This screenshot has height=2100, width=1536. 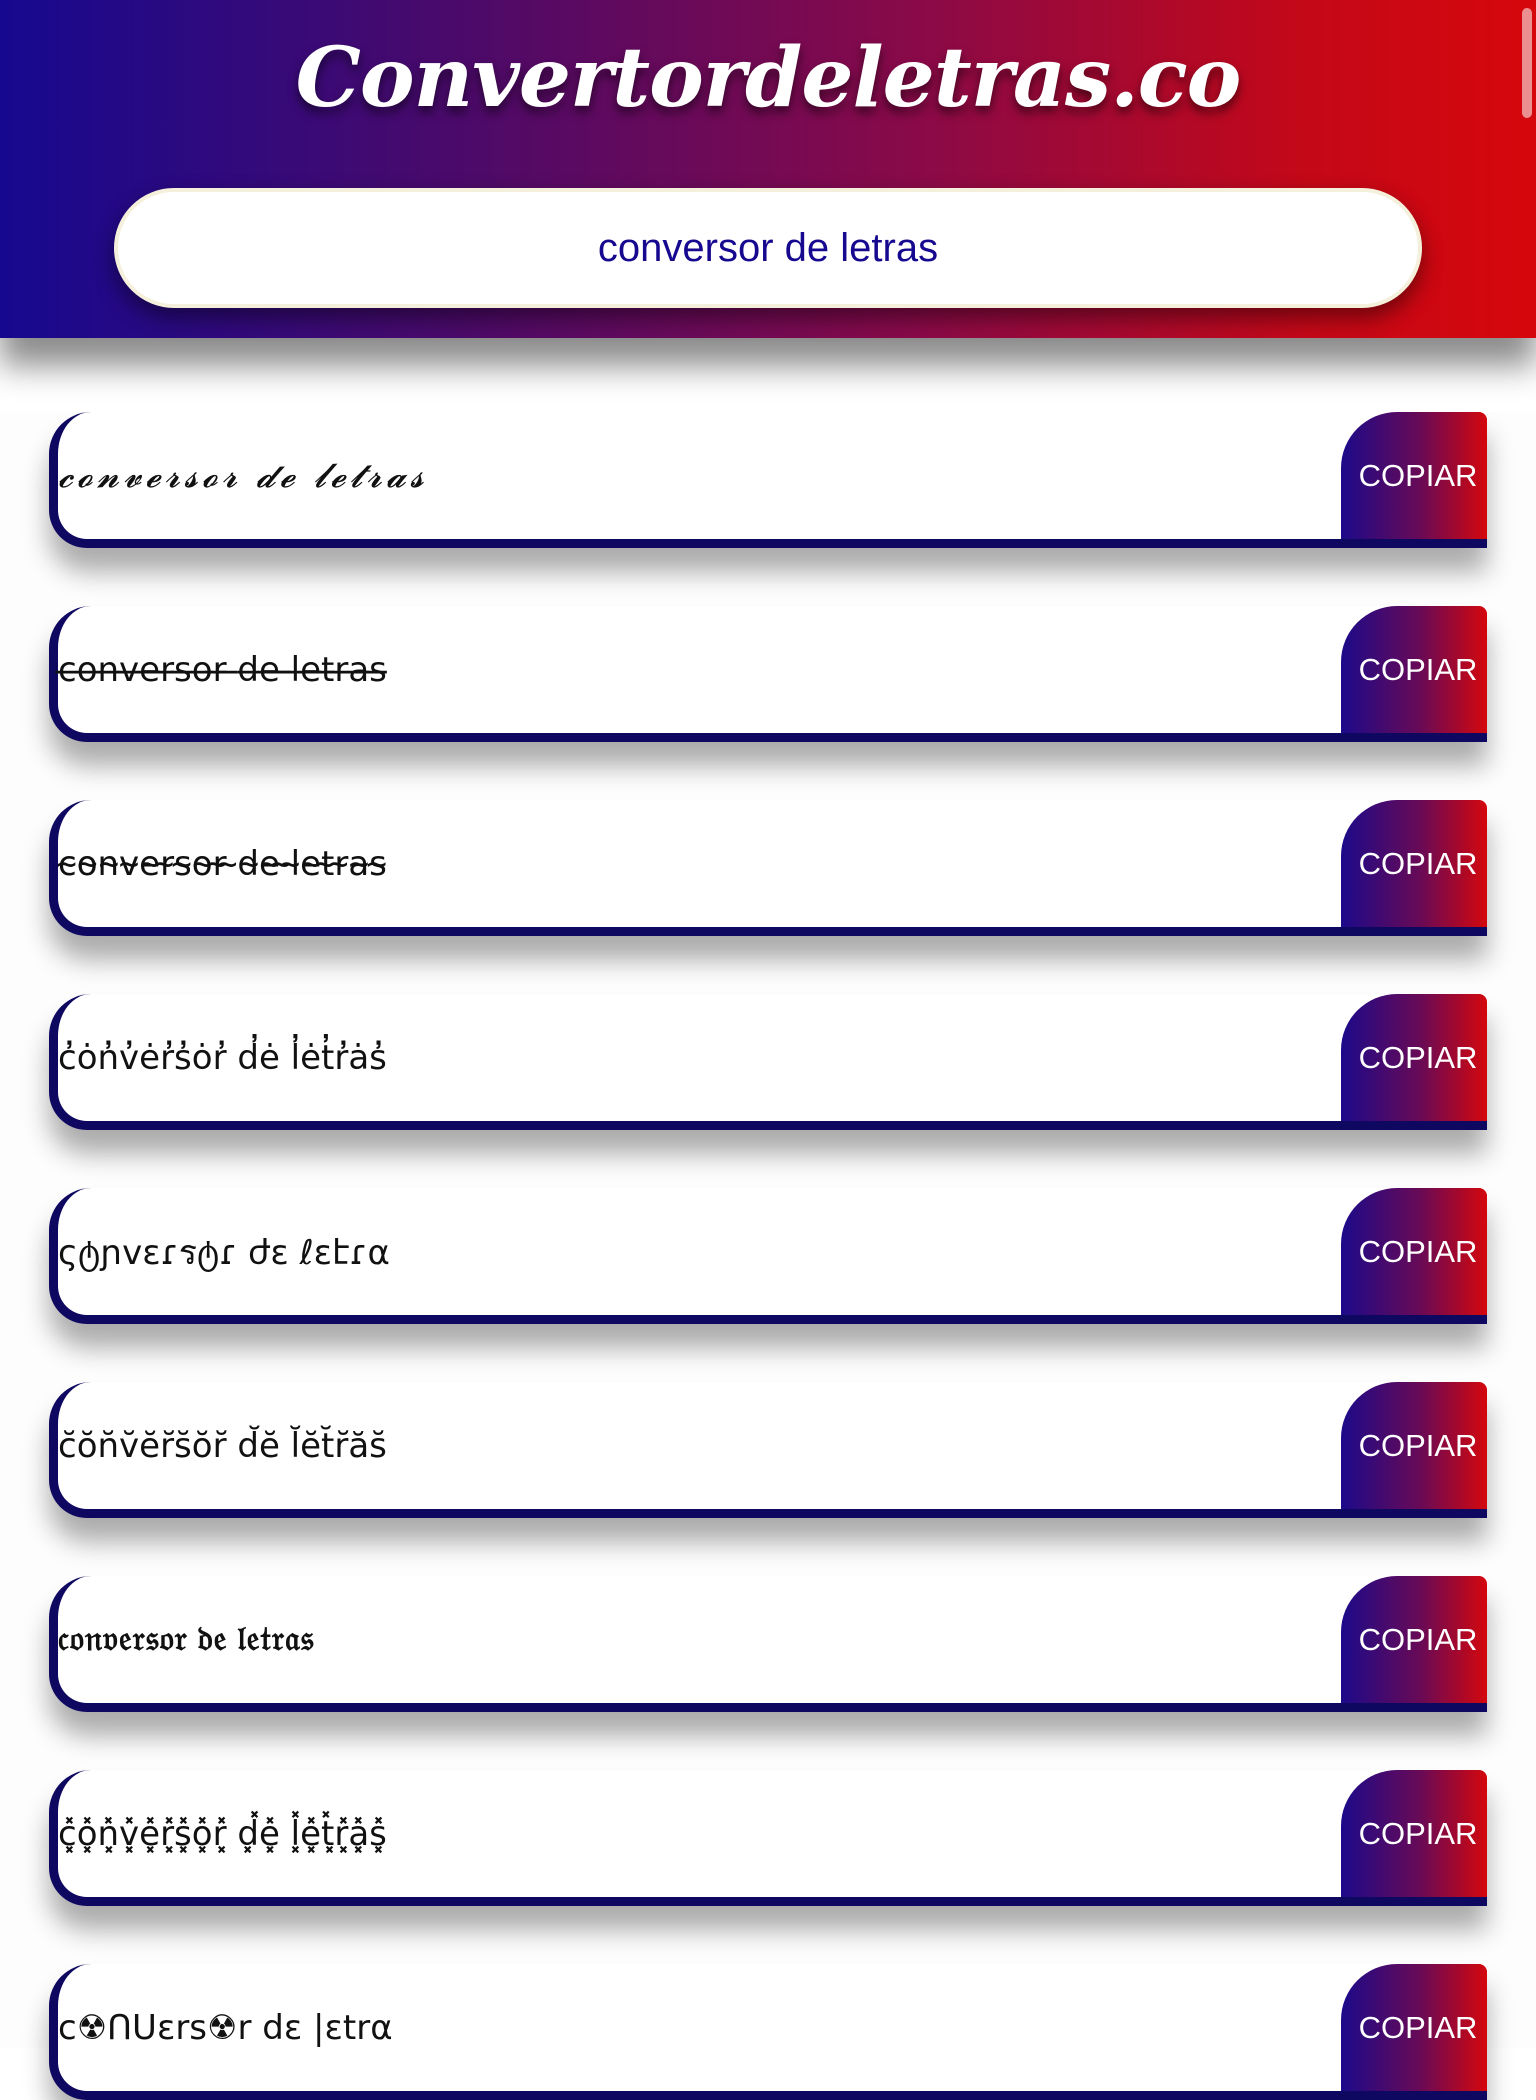 I want to click on result-text: c̶o̶n̶v̶e̶r̶s̶o̶r̶ ̶d̶e̶ ̶l̶e̶t̶r̶a̶s̶, so click(x=222, y=669).